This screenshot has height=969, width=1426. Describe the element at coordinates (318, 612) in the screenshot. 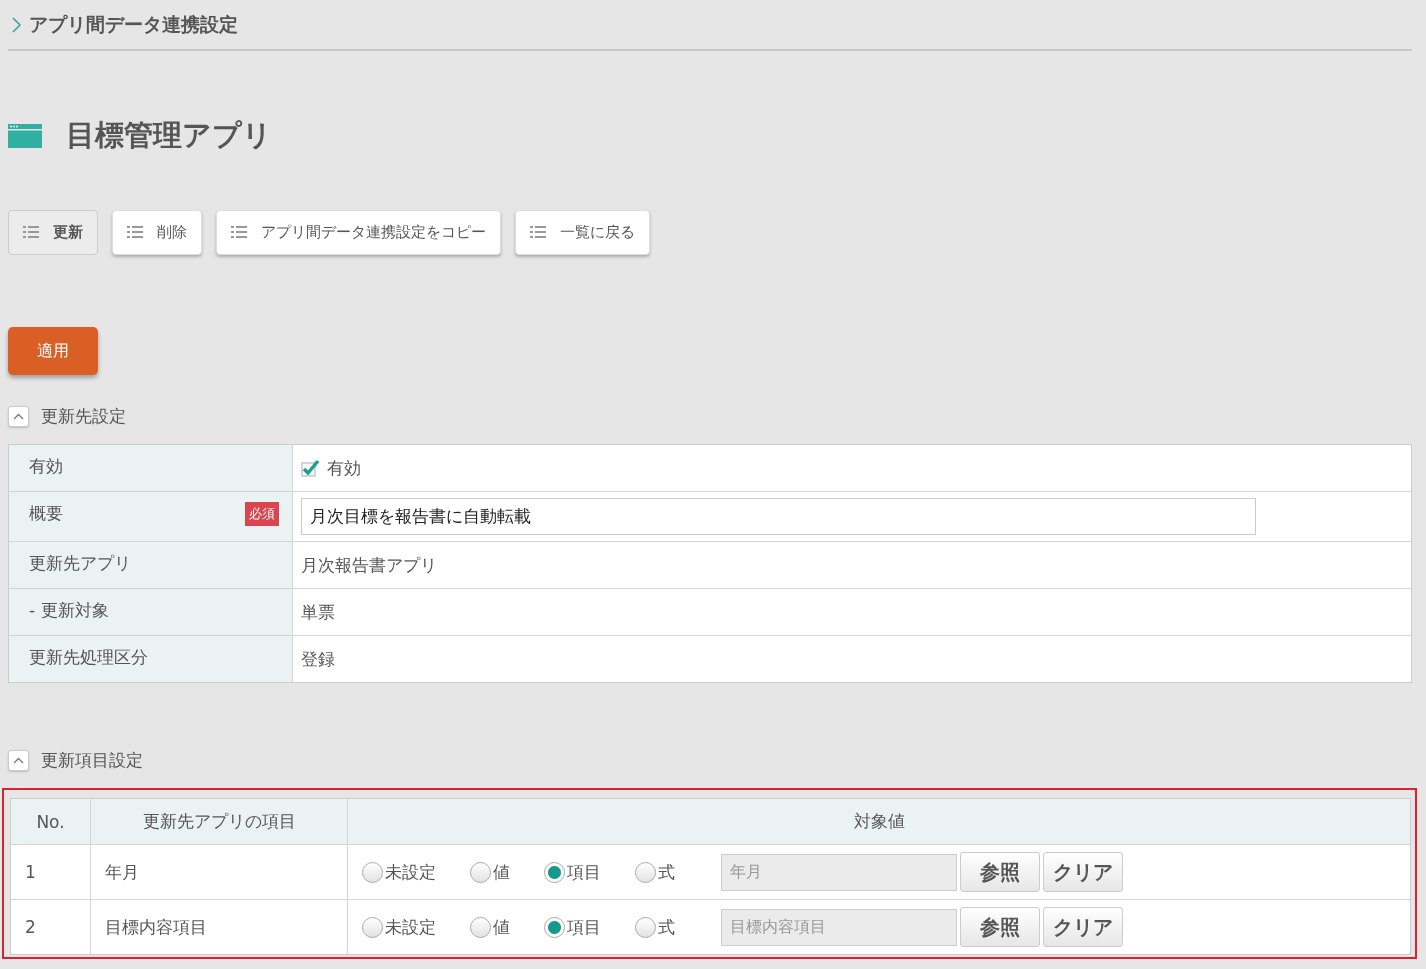

I see `row-value: 単票` at that location.